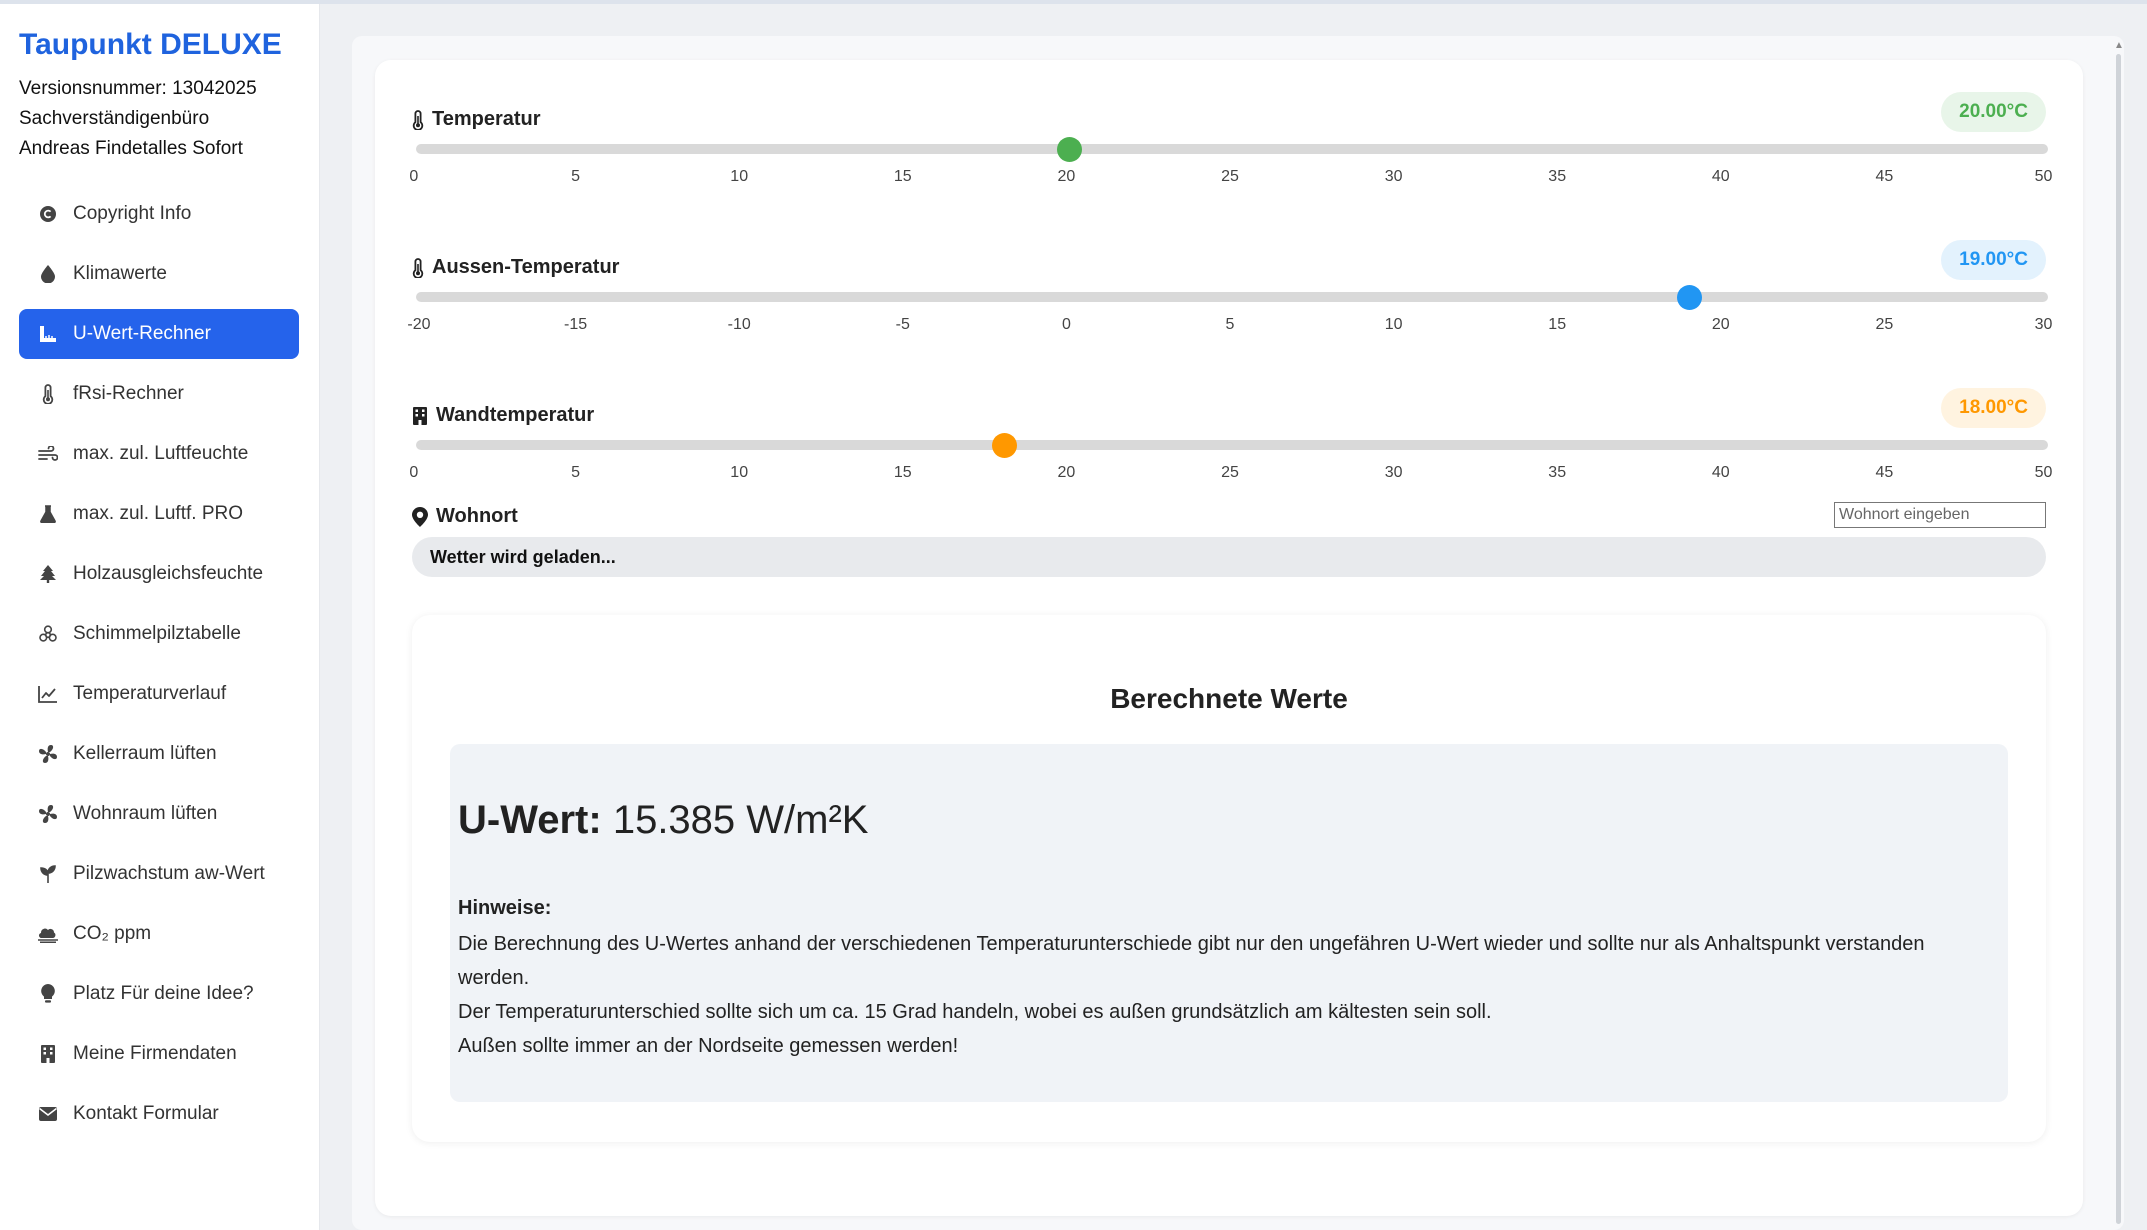  I want to click on sidebar-item-meine-firmendaten: Meine Firmendaten, so click(159, 1054).